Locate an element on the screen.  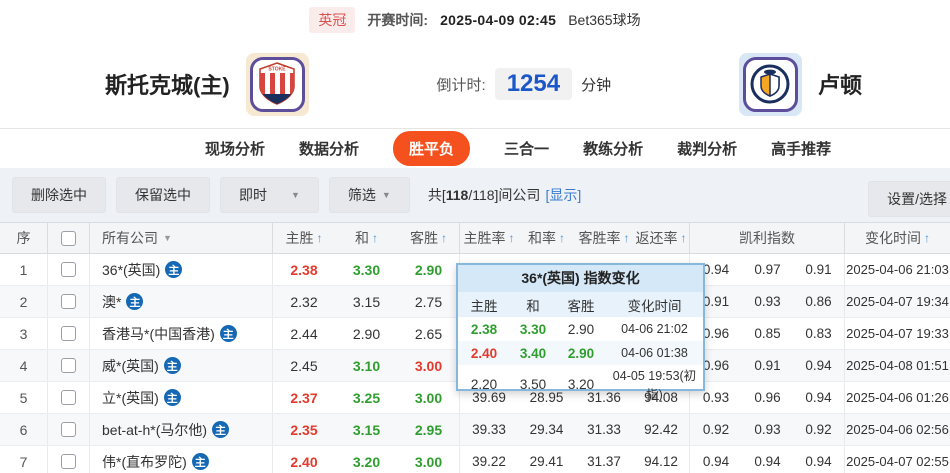
company-cell: 香港马*(中国香港) 主 is located at coordinates (181, 333).